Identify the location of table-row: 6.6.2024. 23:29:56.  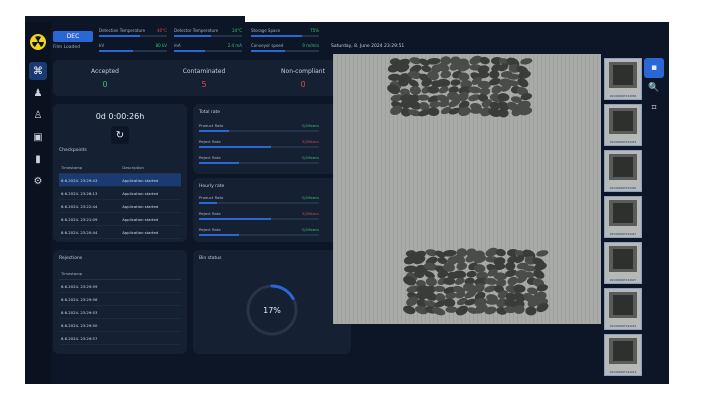
(120, 299).